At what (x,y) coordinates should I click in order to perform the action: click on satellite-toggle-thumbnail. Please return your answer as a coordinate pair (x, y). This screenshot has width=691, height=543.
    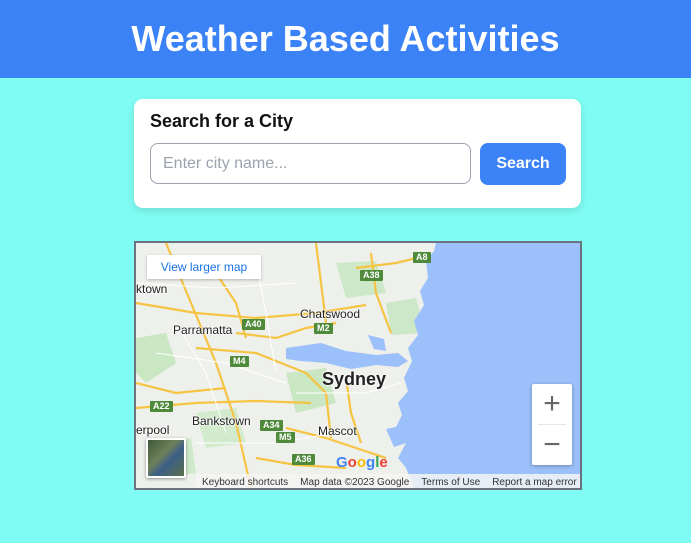
    Looking at the image, I should click on (166, 458).